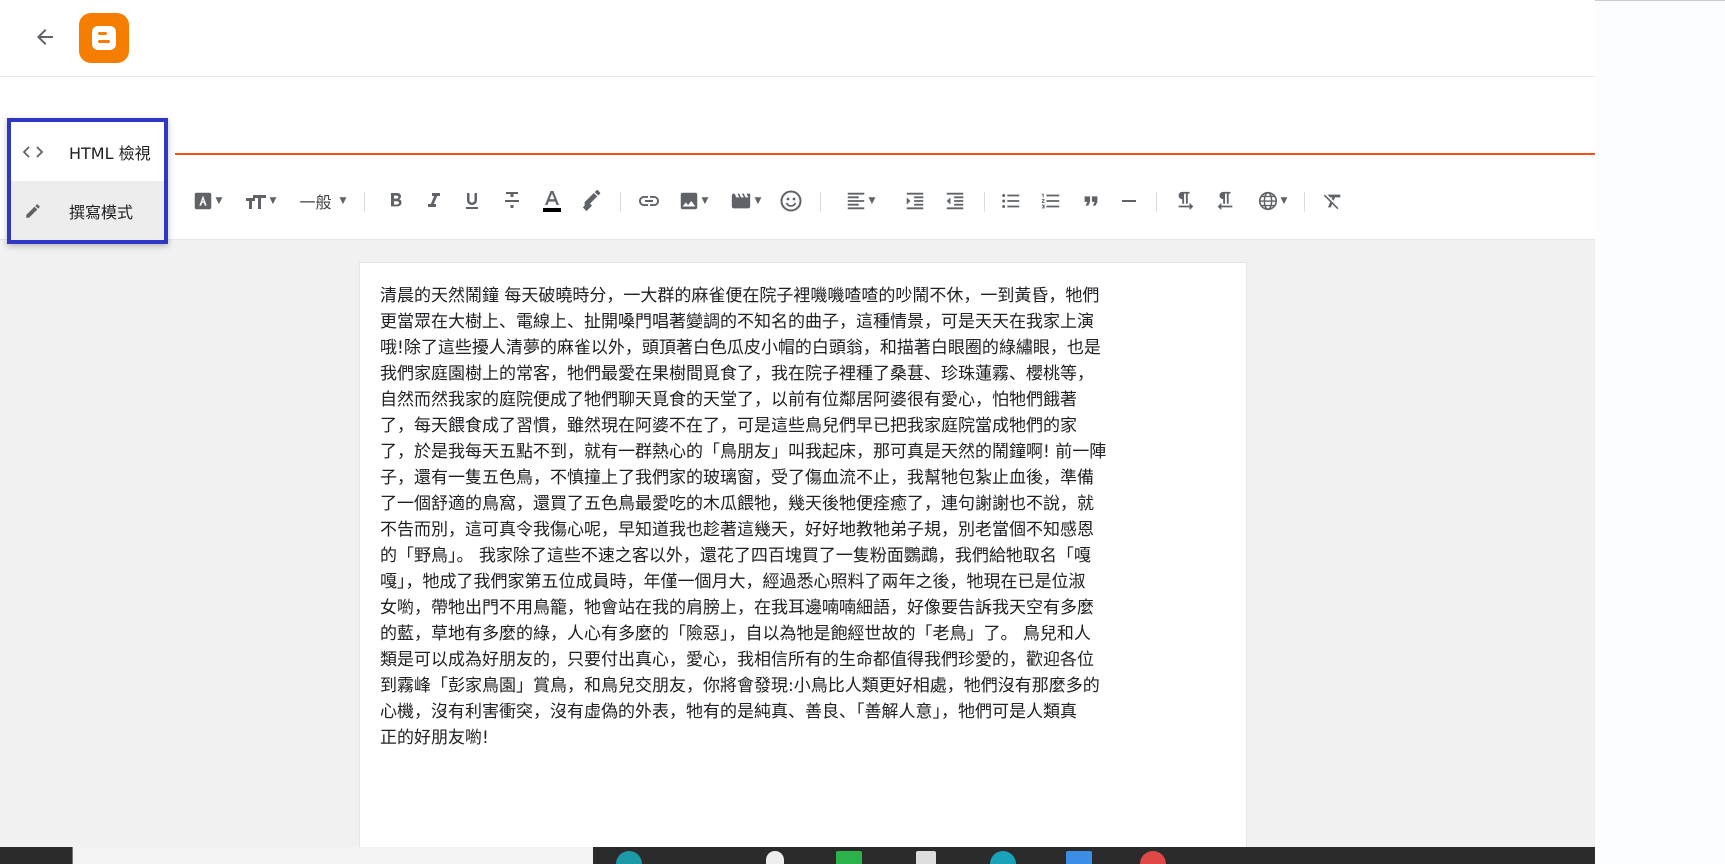 This screenshot has width=1725, height=864. What do you see at coordinates (434, 738) in the screenshot?
I see `post-body-line: 正的好朋友喲!` at bounding box center [434, 738].